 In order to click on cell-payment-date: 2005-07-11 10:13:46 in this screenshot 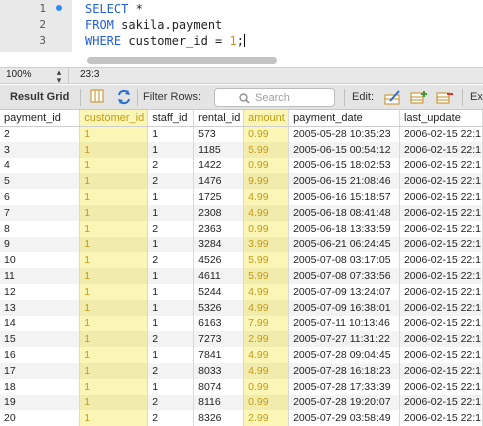, I will do `click(344, 323)`.